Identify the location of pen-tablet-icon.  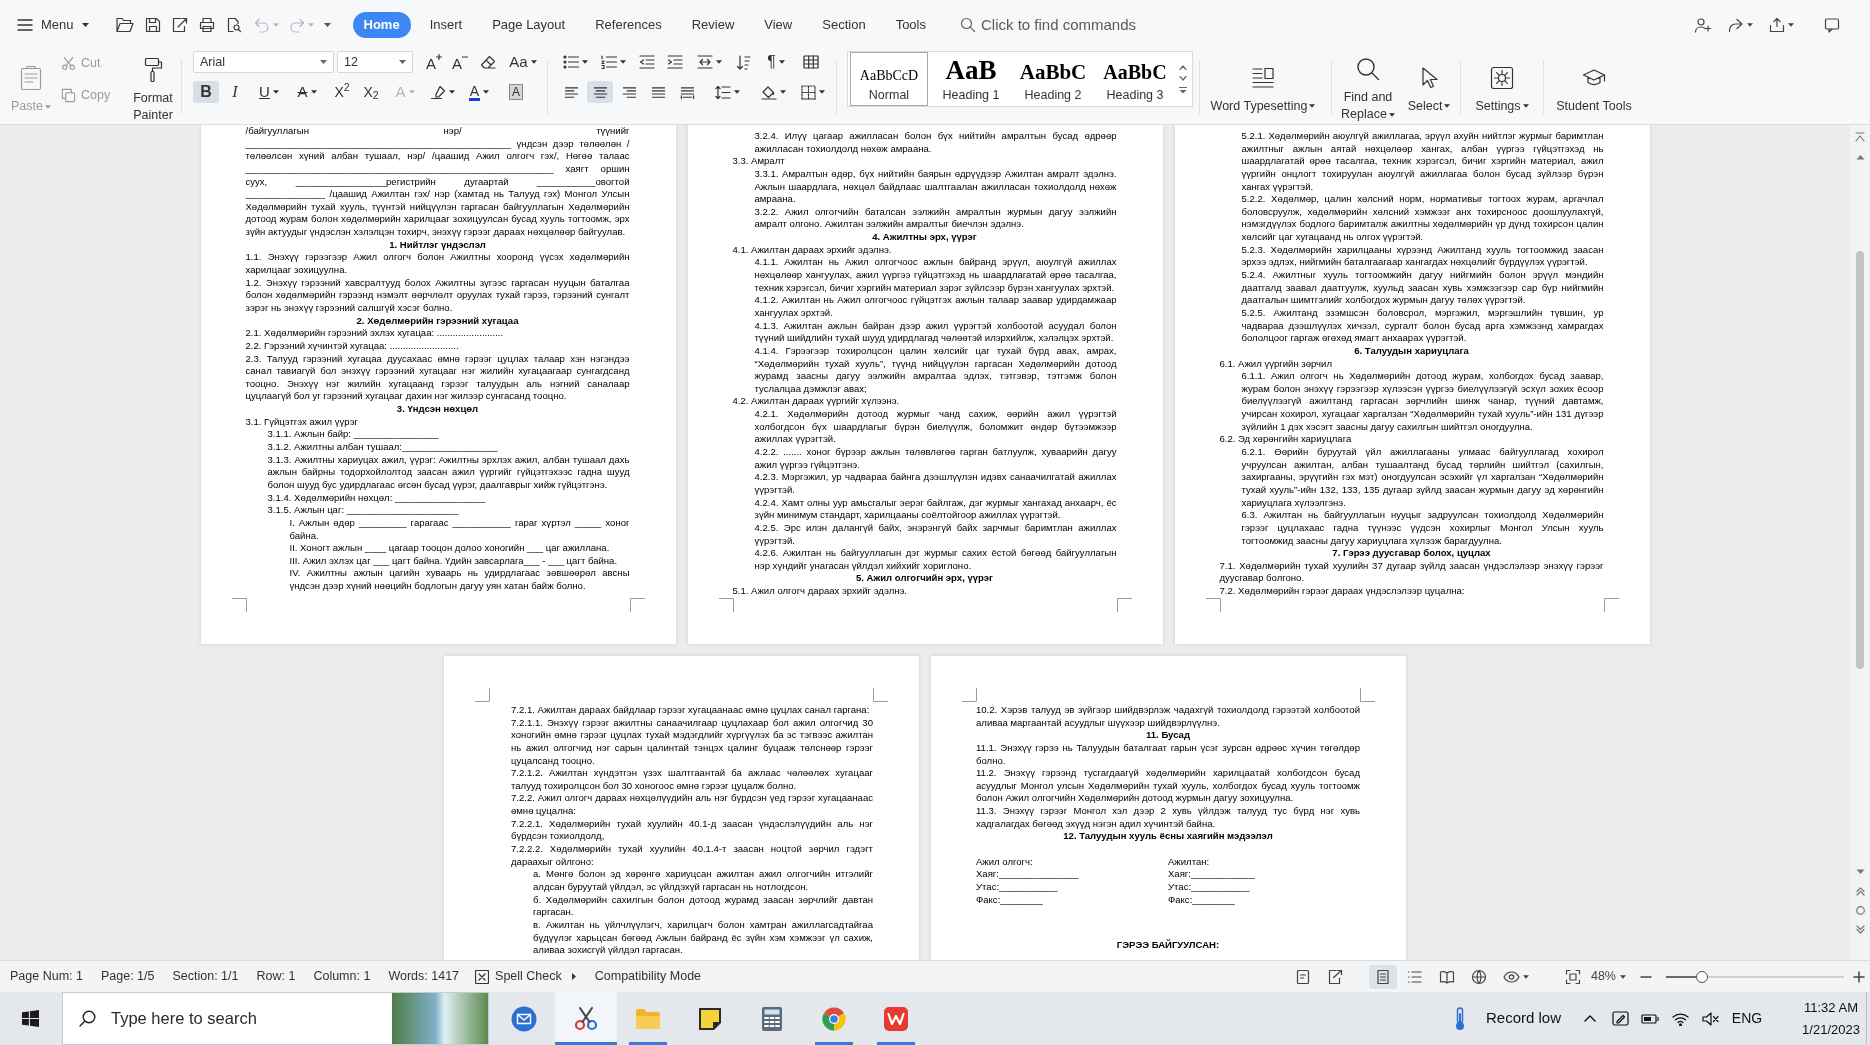
(1620, 1018).